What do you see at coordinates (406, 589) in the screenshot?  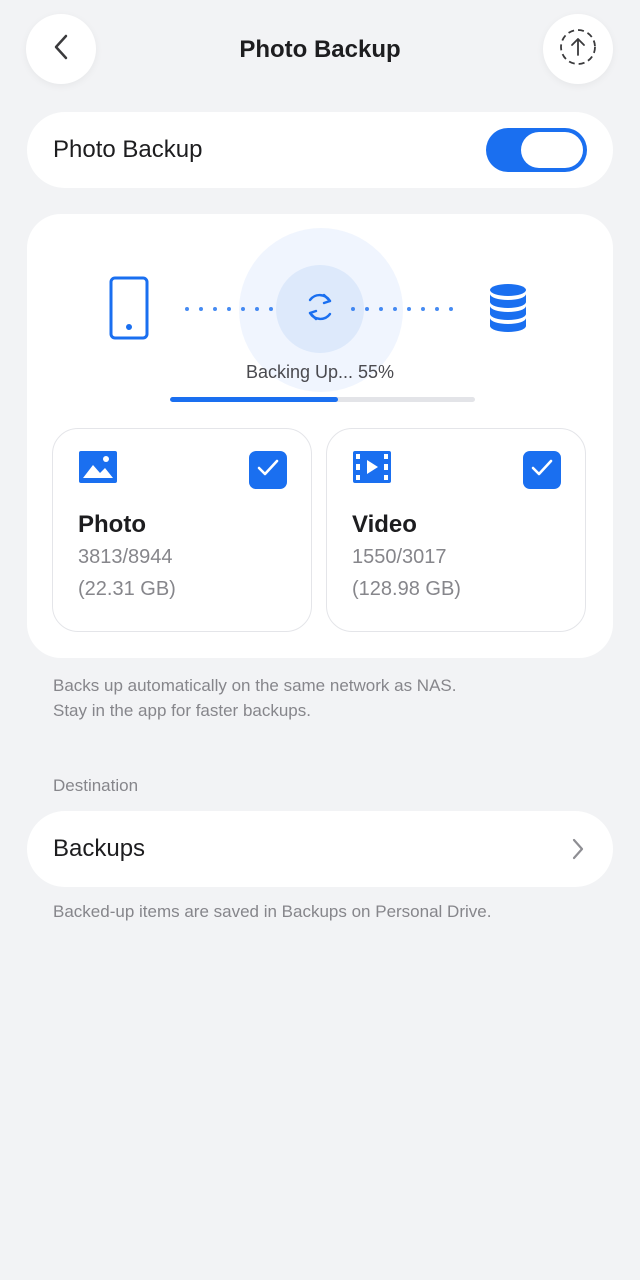 I see `video-size: (128.98 GB)` at bounding box center [406, 589].